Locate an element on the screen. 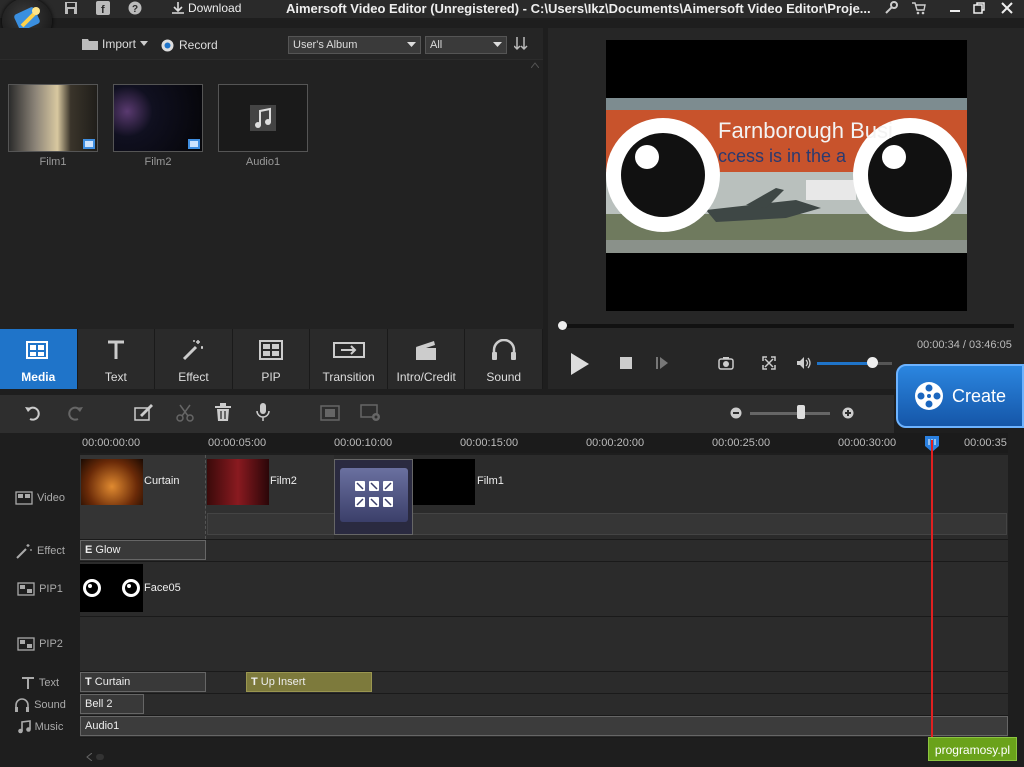 This screenshot has width=1024, height=767. track-label-text: PIP2 is located at coordinates (51, 644).